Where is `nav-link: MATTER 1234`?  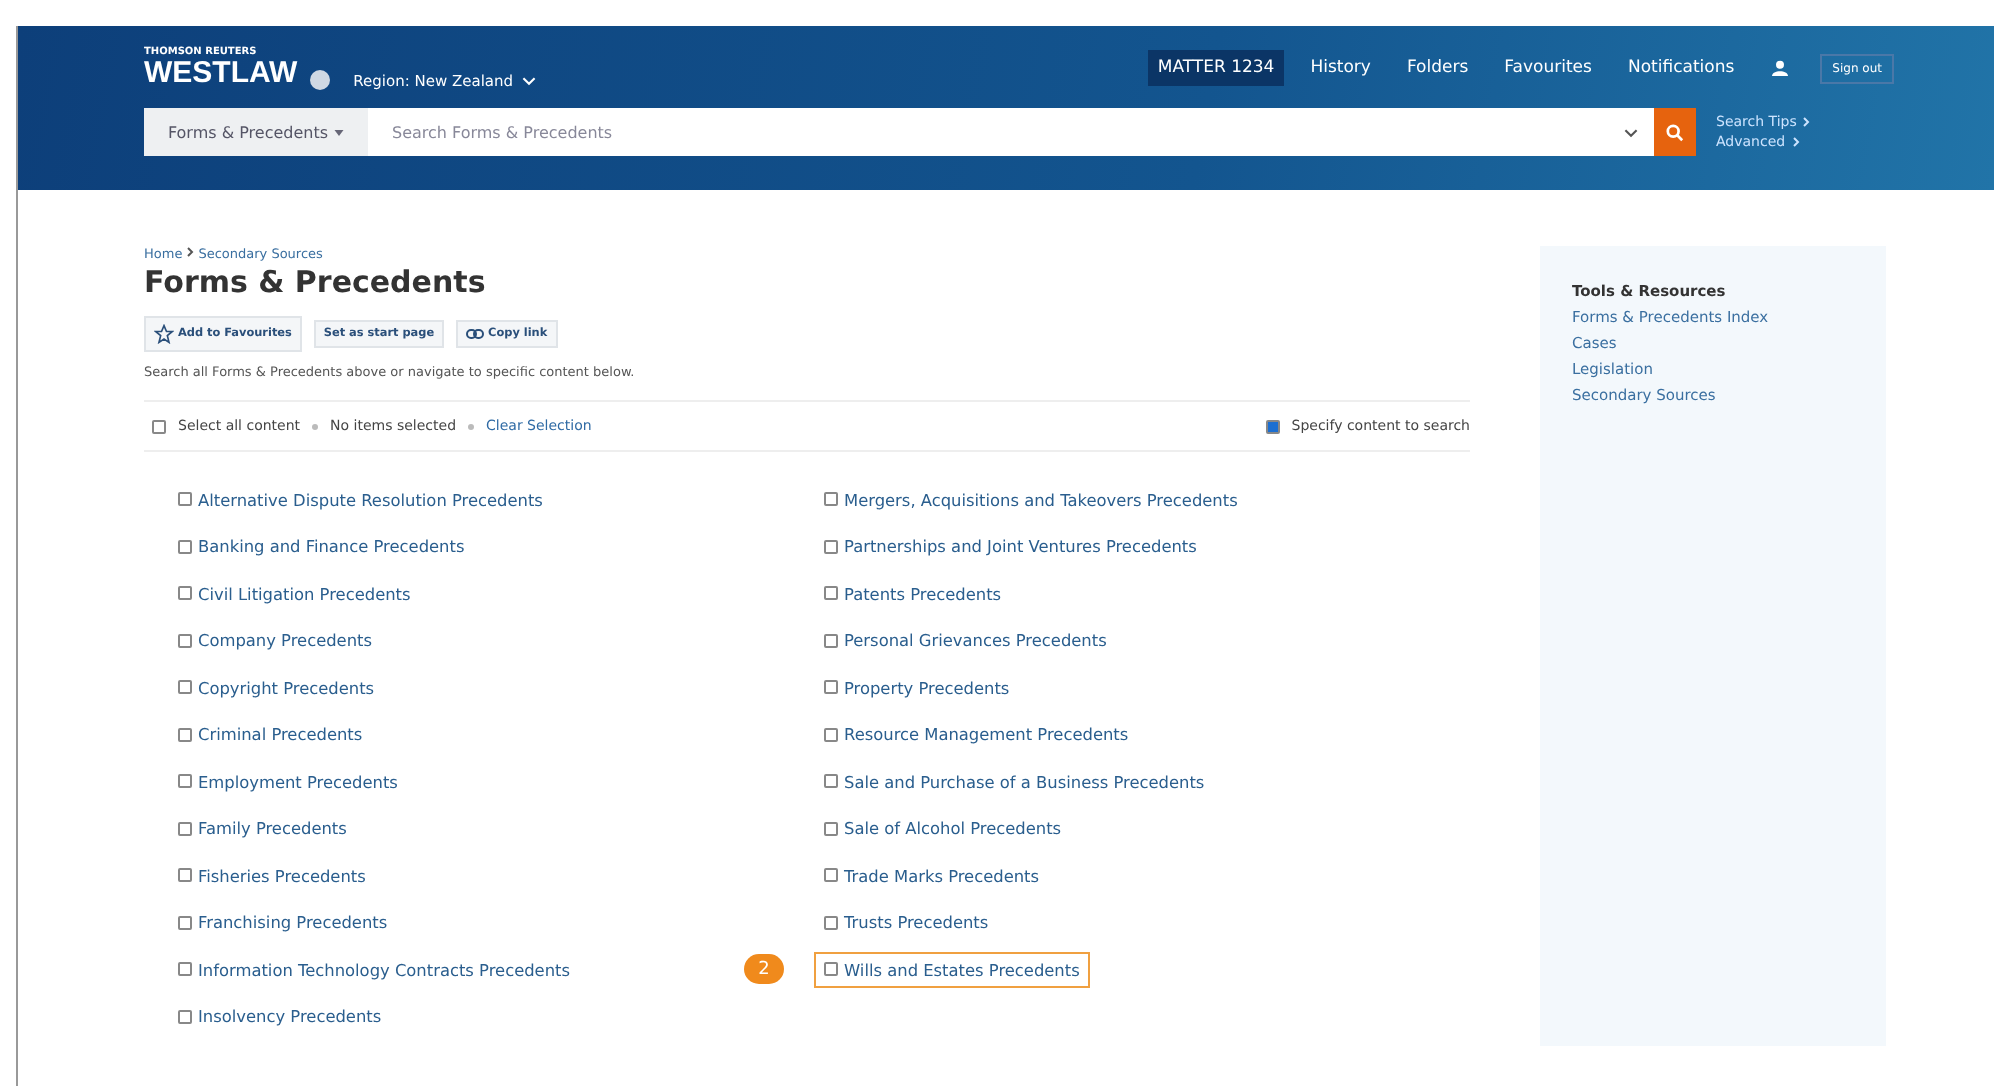
nav-link: MATTER 1234 is located at coordinates (1216, 68).